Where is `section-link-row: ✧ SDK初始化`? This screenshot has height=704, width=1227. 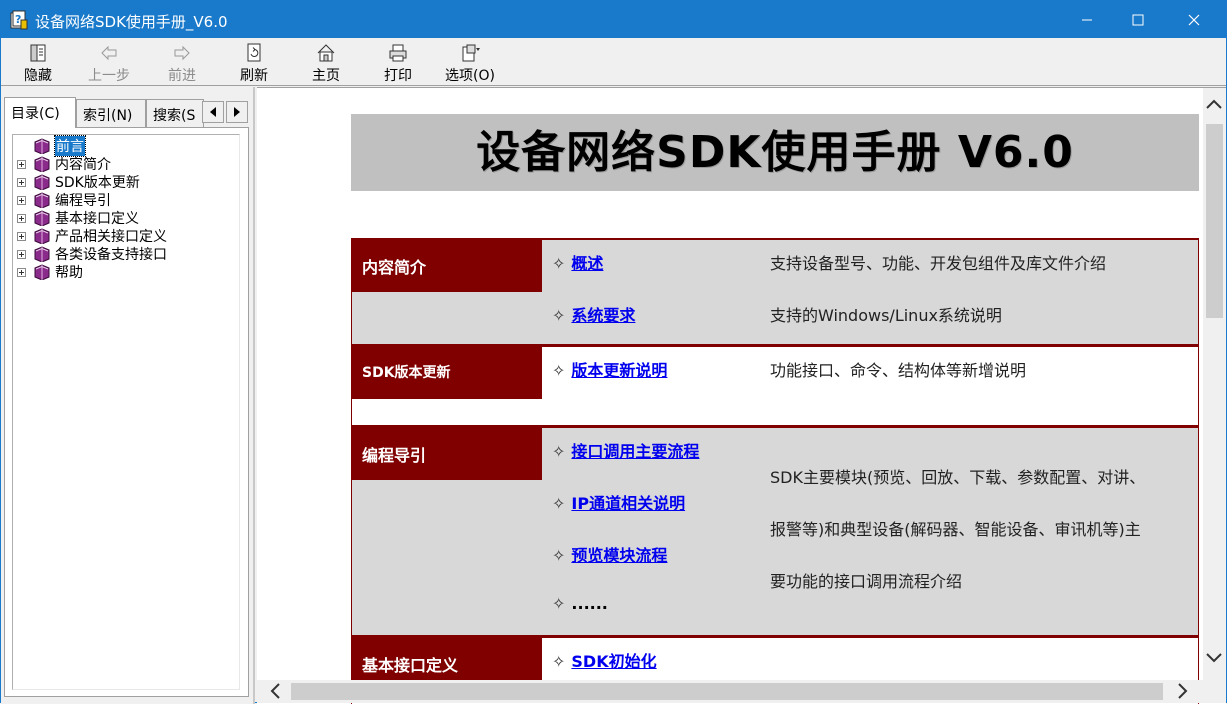
section-link-row: ✧ SDK初始化 is located at coordinates (604, 660).